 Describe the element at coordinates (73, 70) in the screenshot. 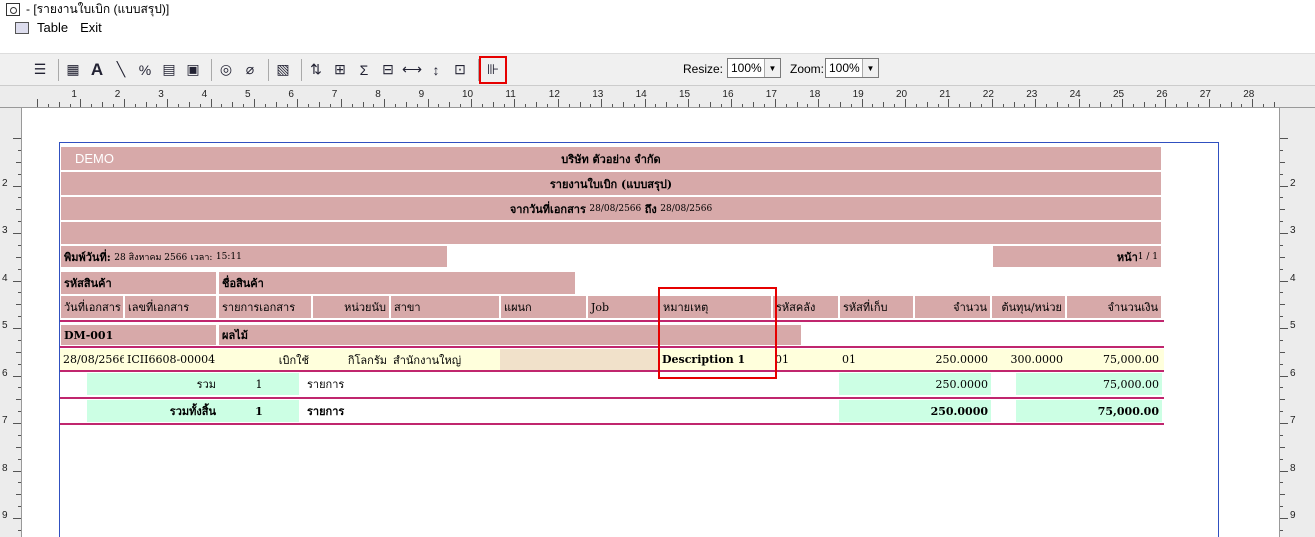

I see `table-icon: ▦` at that location.